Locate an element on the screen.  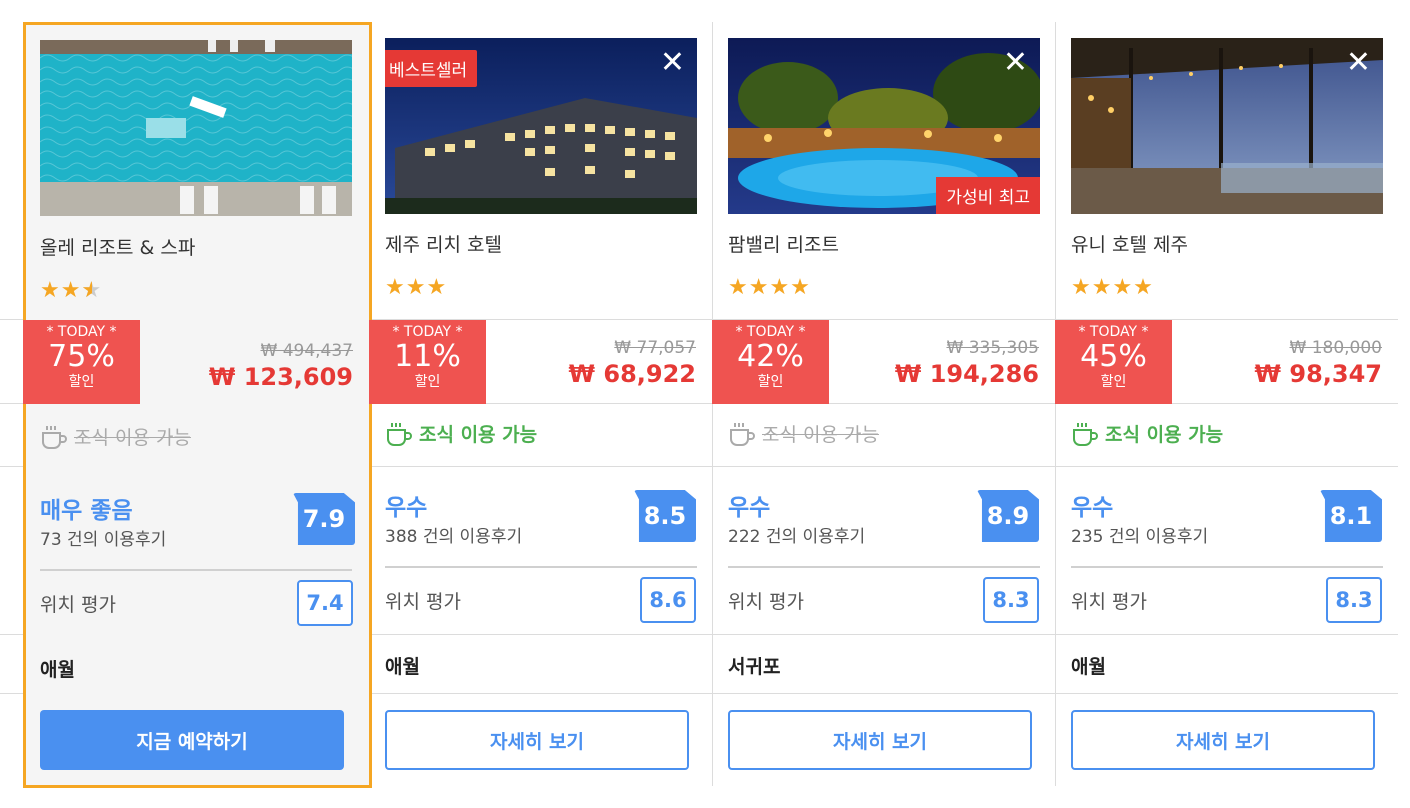
sale-price: ₩ 194,286 is located at coordinates (966, 374).